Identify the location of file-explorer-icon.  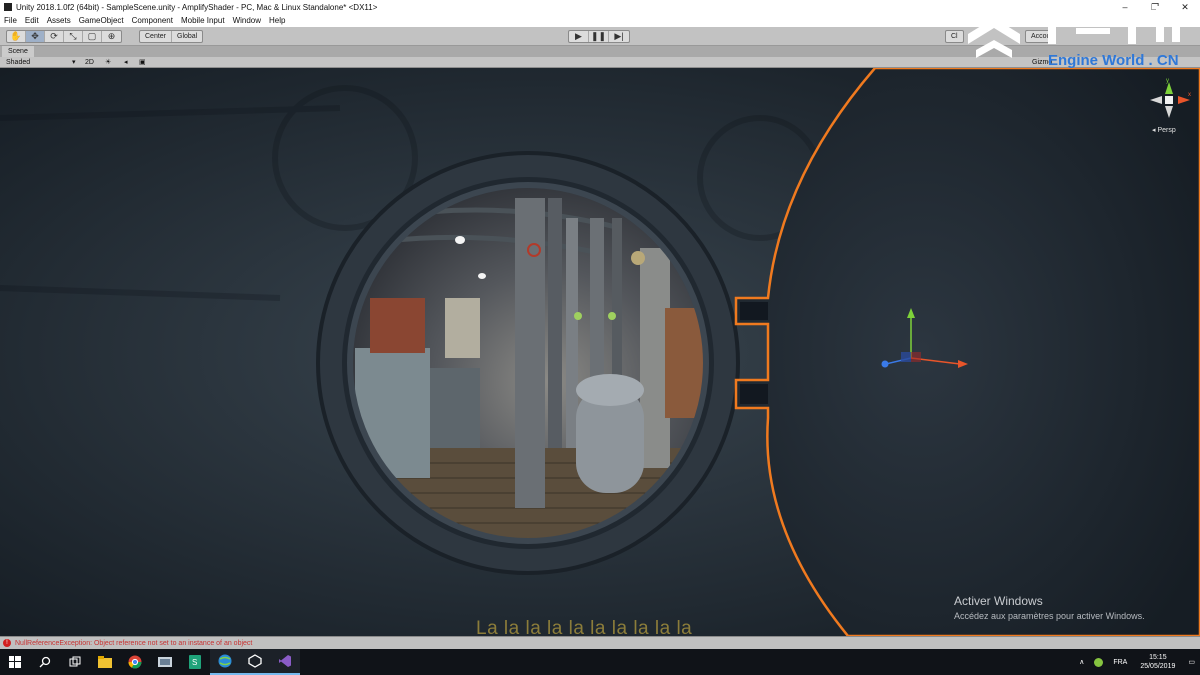
(105, 662).